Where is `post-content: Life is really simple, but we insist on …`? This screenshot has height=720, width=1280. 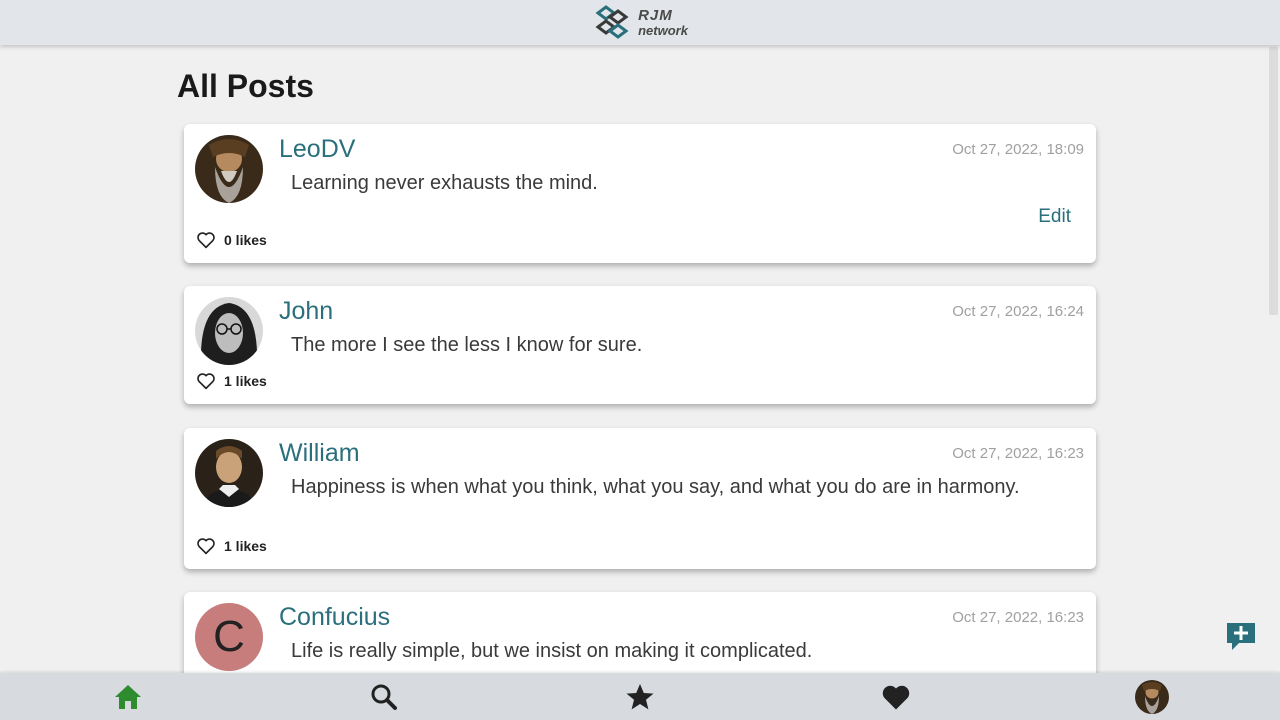 post-content: Life is really simple, but we insist on … is located at coordinates (552, 651).